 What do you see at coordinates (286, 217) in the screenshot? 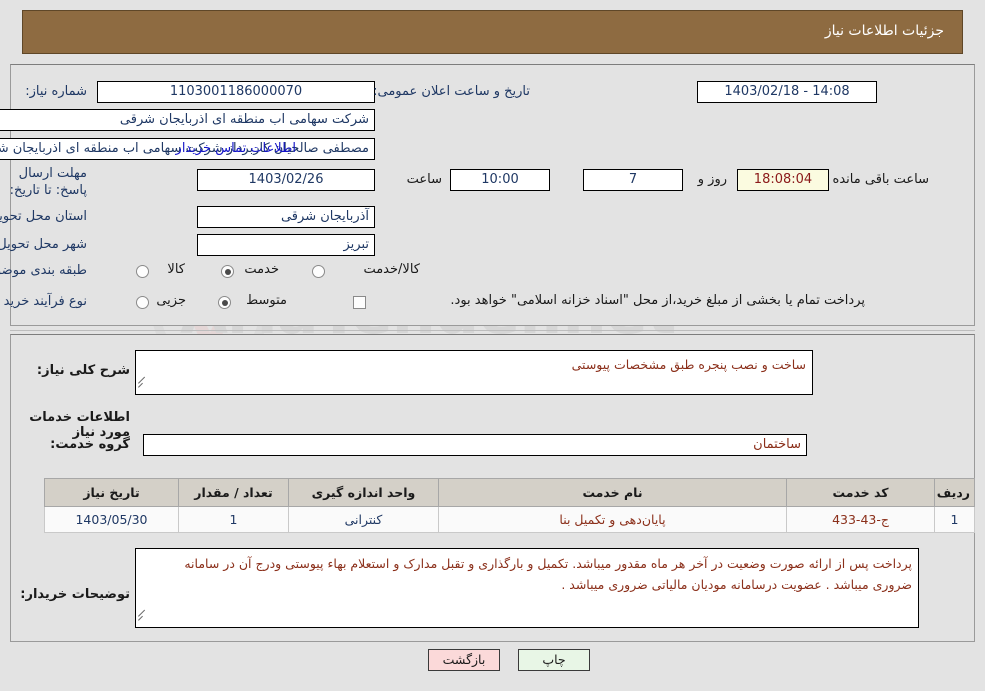
I see `province-value: آذربایجان شرقی` at bounding box center [286, 217].